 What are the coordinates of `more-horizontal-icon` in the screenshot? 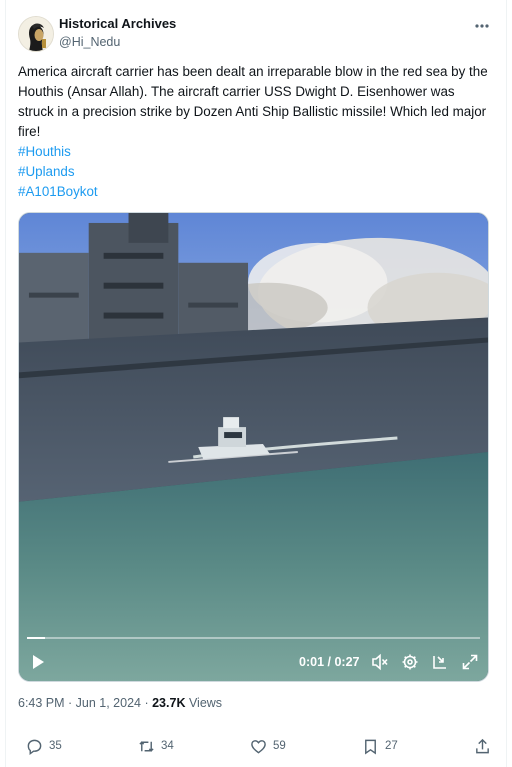 It's located at (482, 26).